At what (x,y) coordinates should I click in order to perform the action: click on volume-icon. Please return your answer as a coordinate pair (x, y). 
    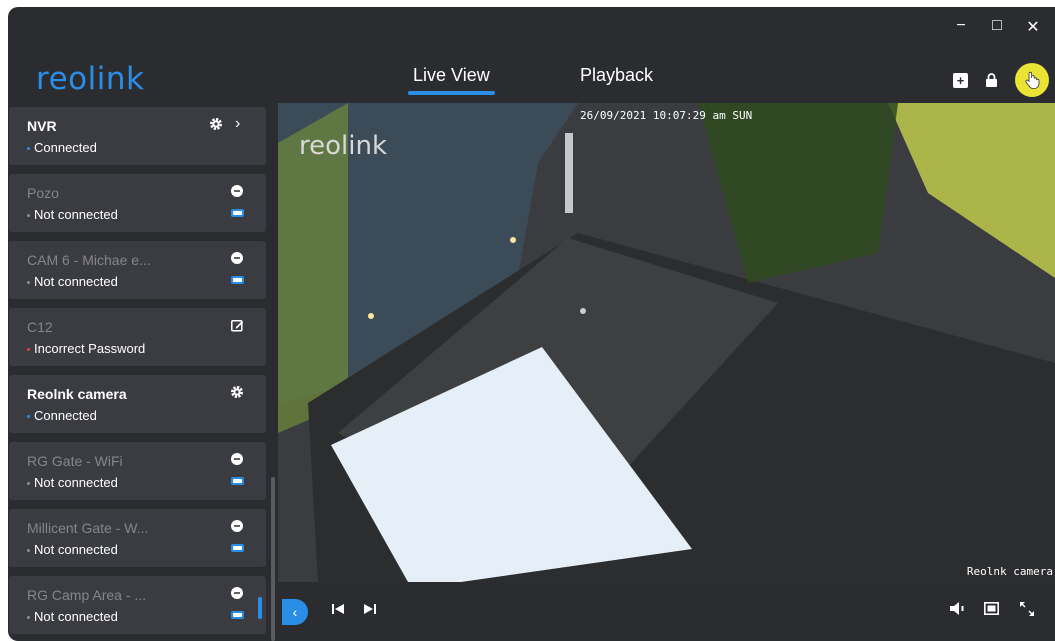
    Looking at the image, I should click on (957, 610).